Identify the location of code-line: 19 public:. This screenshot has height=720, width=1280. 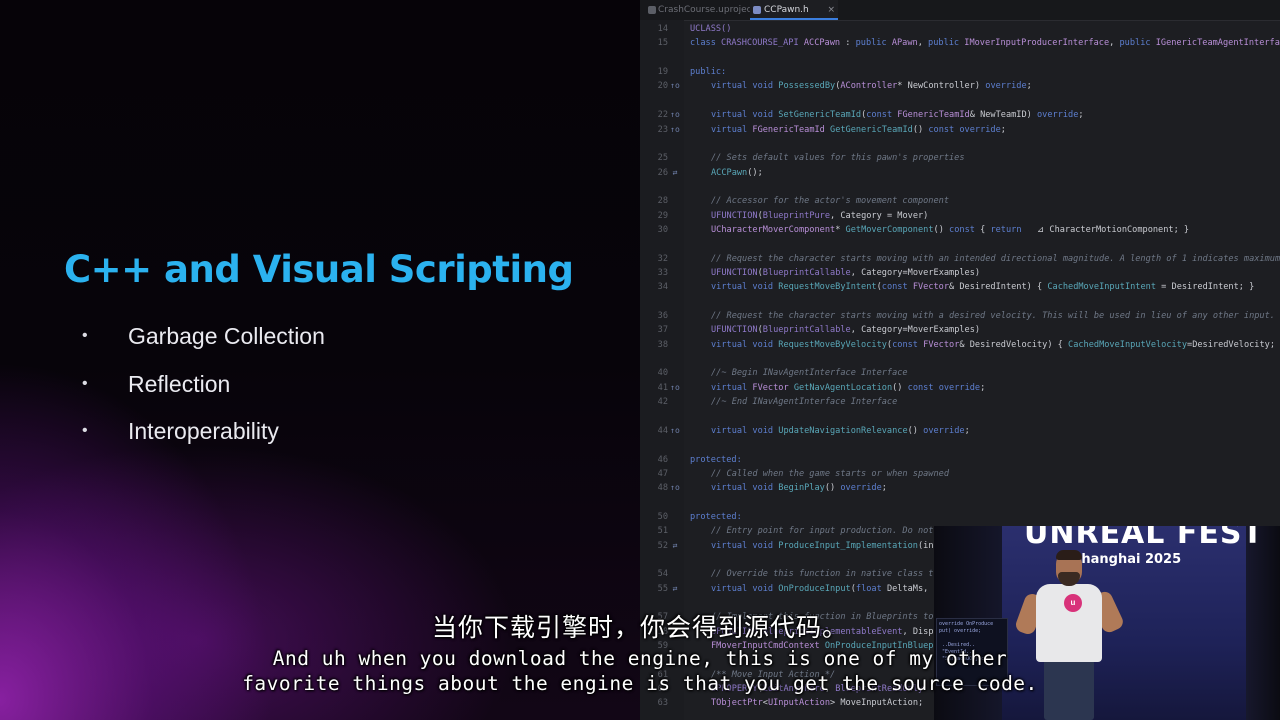
(960, 72).